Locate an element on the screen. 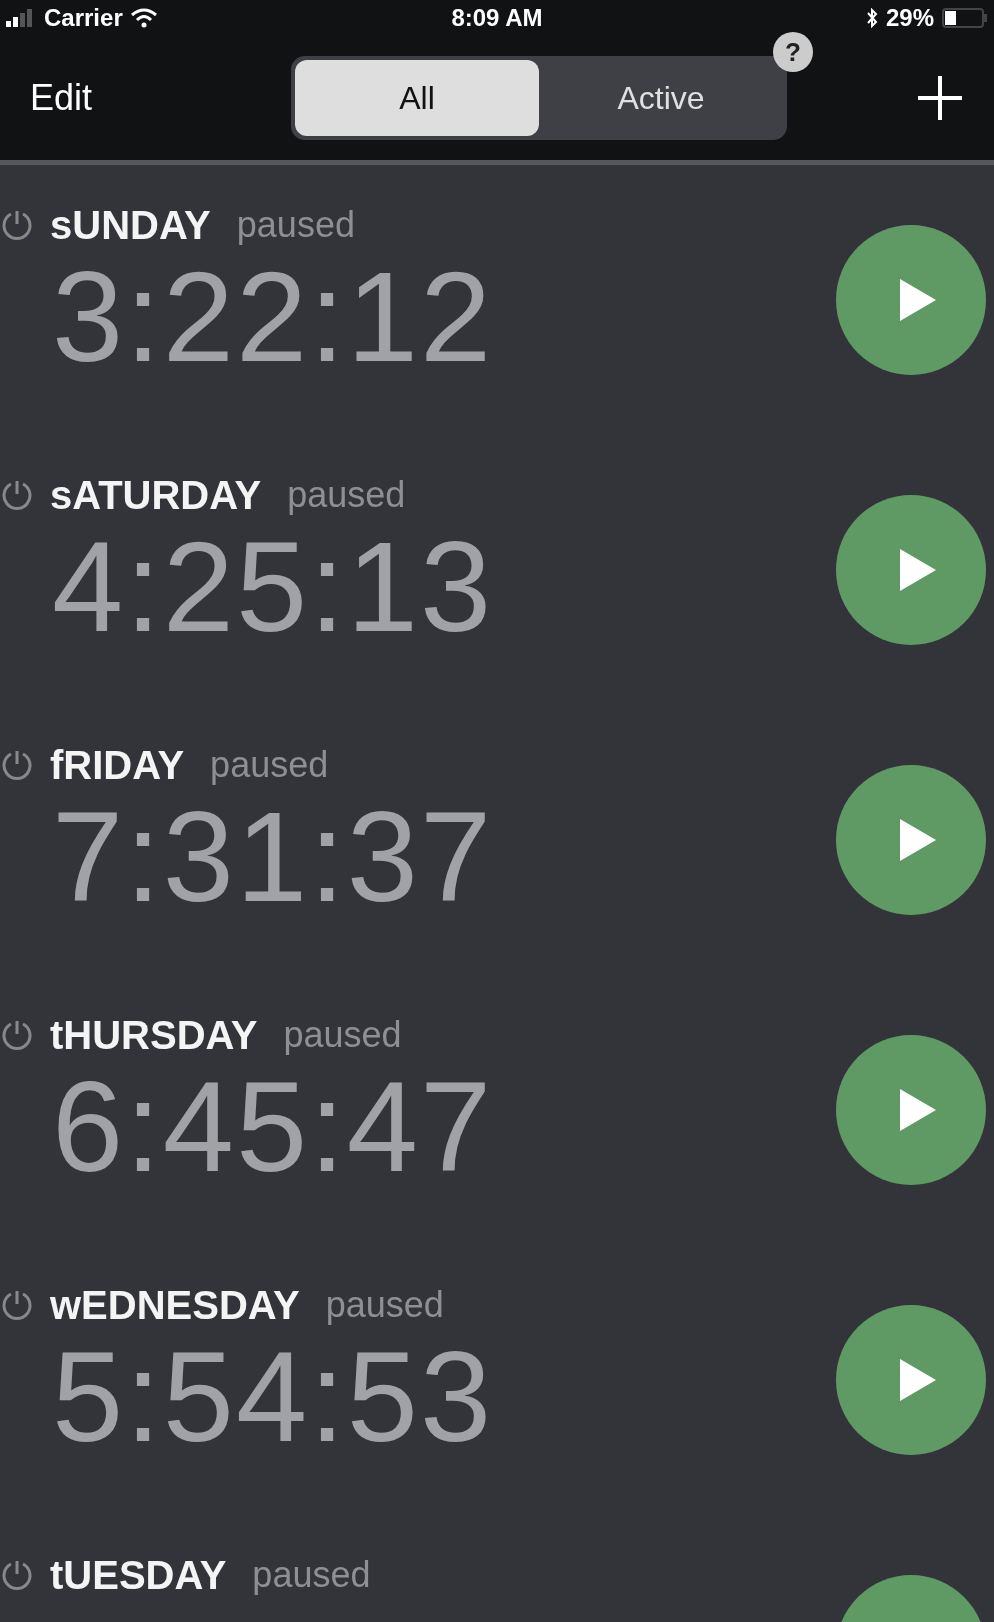 Image resolution: width=994 pixels, height=1622 pixels. add-icon is located at coordinates (940, 98).